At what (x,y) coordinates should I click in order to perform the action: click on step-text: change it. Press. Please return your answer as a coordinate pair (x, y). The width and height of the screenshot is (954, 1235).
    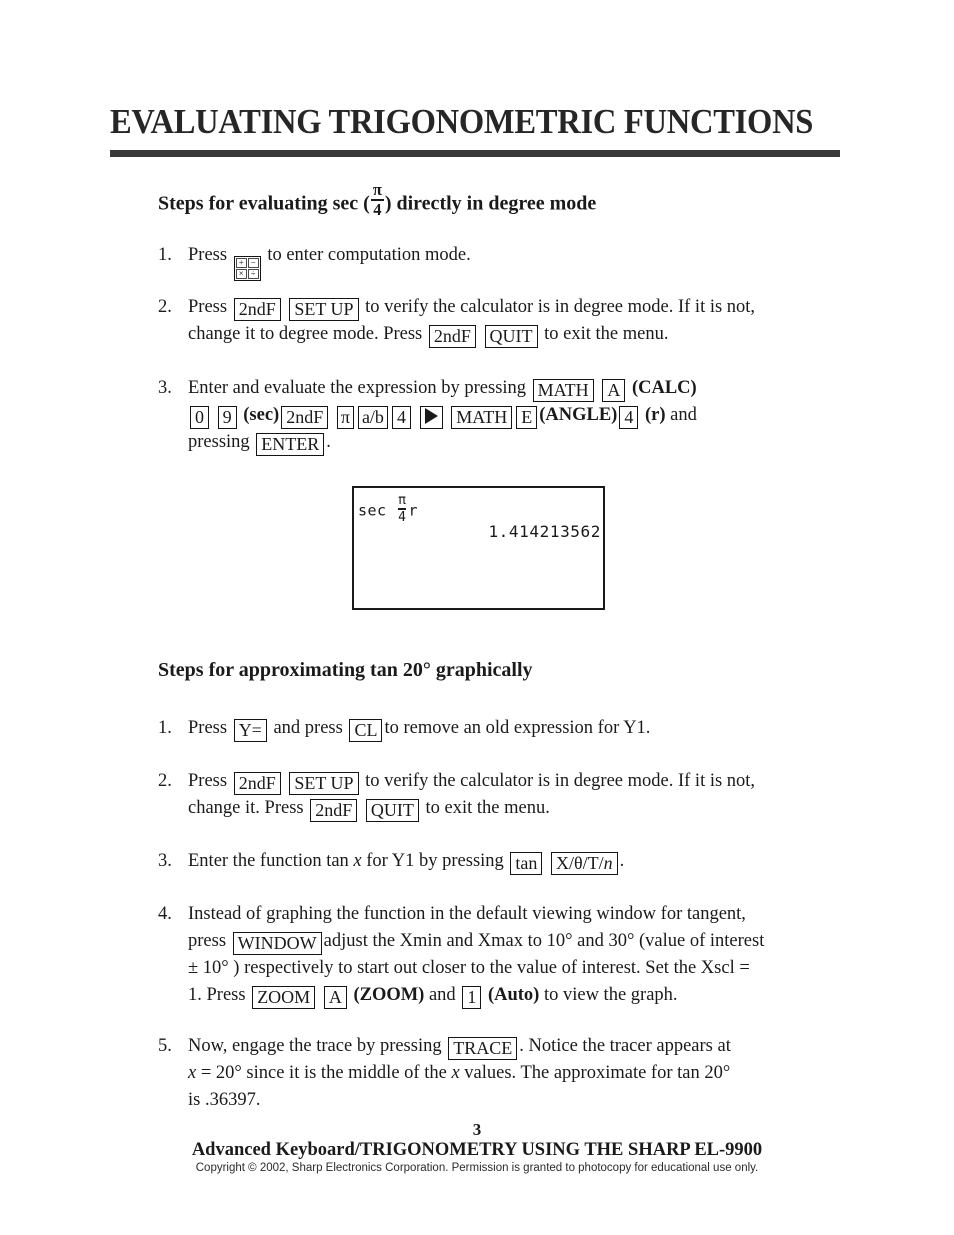
    Looking at the image, I should click on (246, 808).